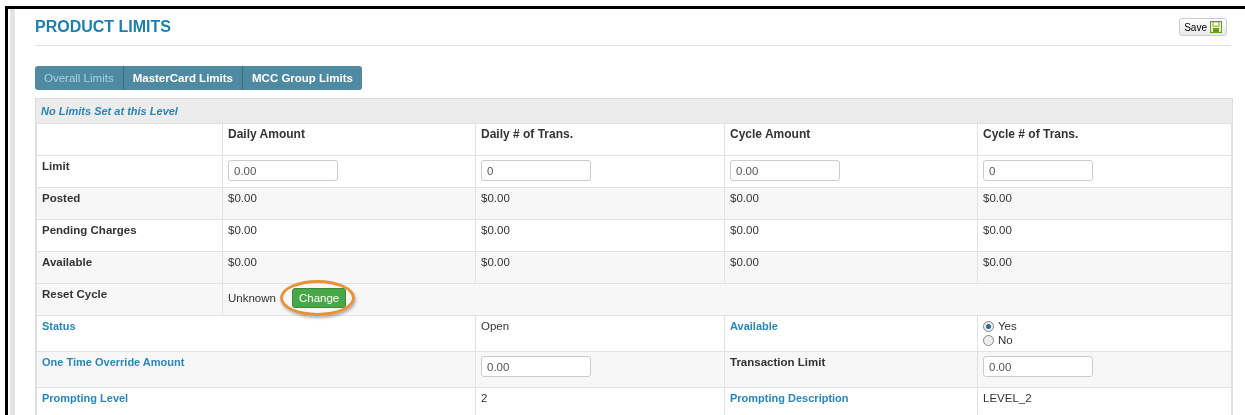  What do you see at coordinates (484, 398) in the screenshot?
I see `field-value: 2` at bounding box center [484, 398].